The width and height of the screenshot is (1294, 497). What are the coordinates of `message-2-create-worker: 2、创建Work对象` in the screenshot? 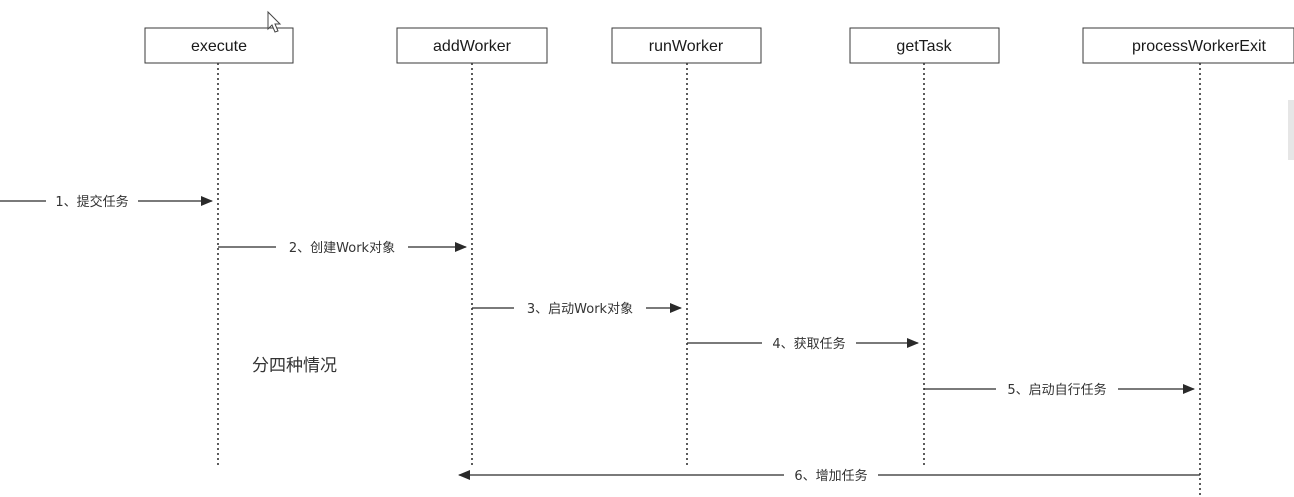 It's located at (342, 247).